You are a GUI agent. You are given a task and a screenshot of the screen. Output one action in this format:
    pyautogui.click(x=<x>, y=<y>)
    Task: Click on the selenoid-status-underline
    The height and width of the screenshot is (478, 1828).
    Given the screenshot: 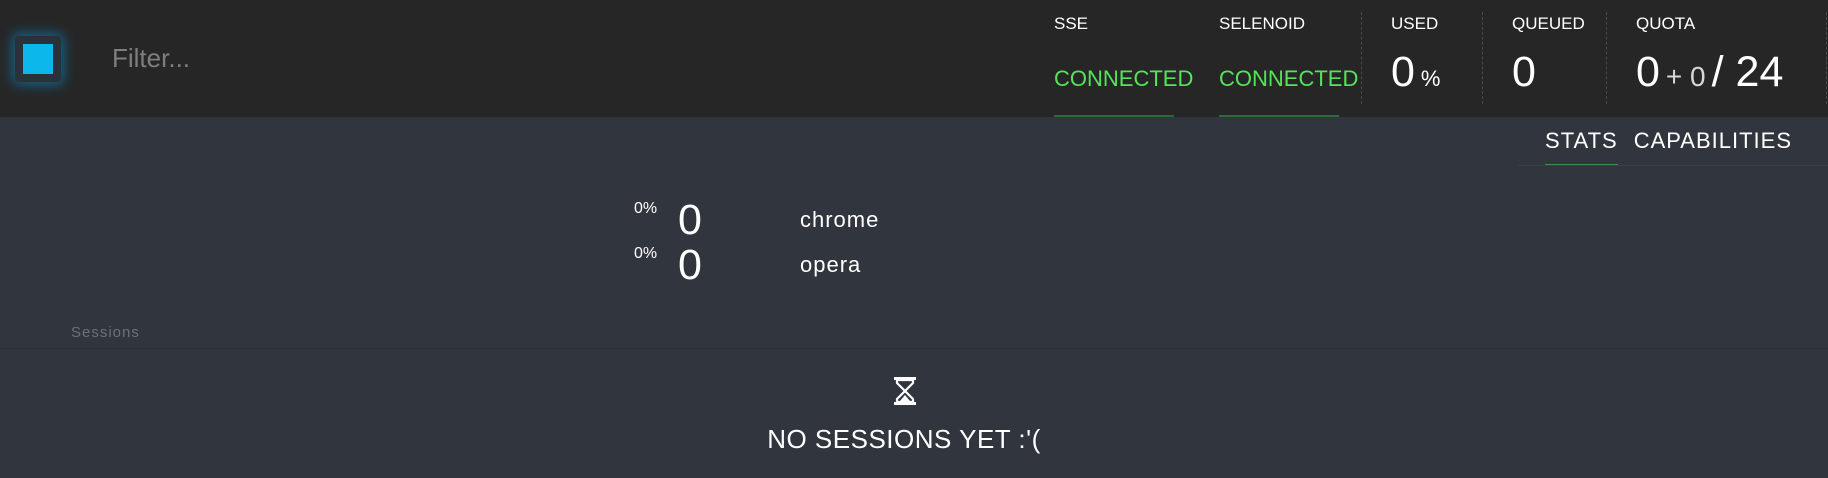 What is the action you would take?
    pyautogui.click(x=1279, y=116)
    